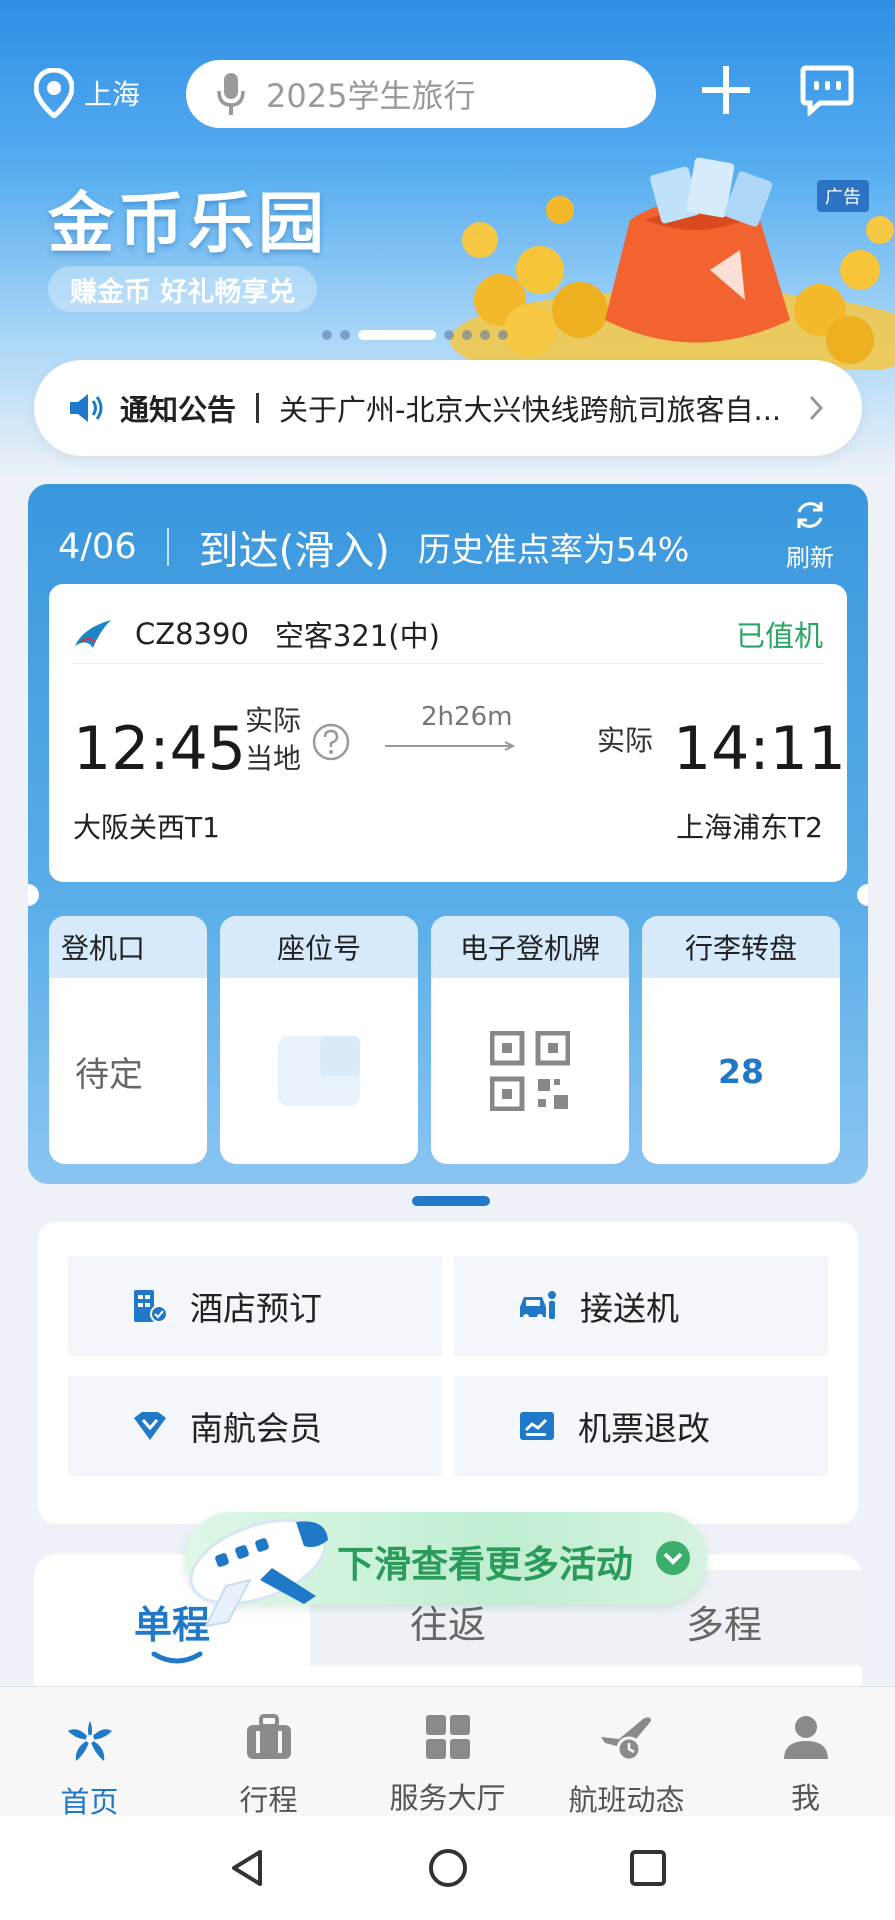 The image size is (895, 1920). What do you see at coordinates (183, 289) in the screenshot?
I see `banner-subtitle: 赚金币 好礼畅享兑` at bounding box center [183, 289].